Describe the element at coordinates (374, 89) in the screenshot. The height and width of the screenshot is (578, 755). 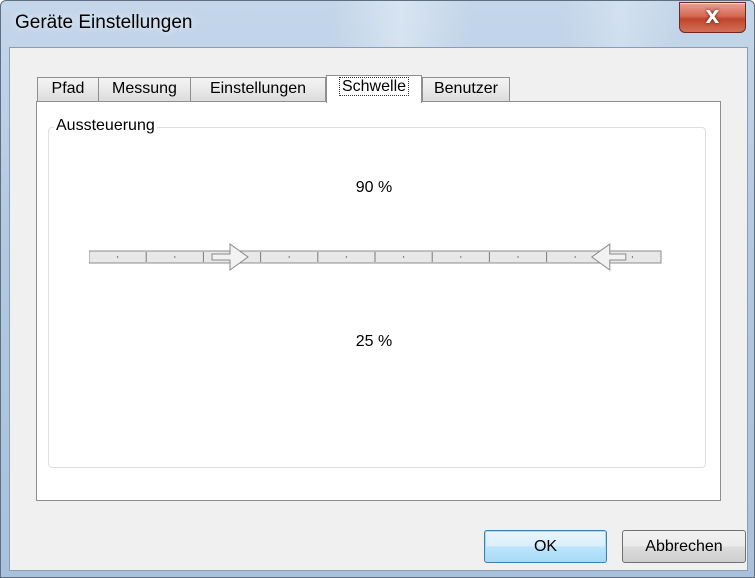
I see `tab-schwelle: Schwelle` at that location.